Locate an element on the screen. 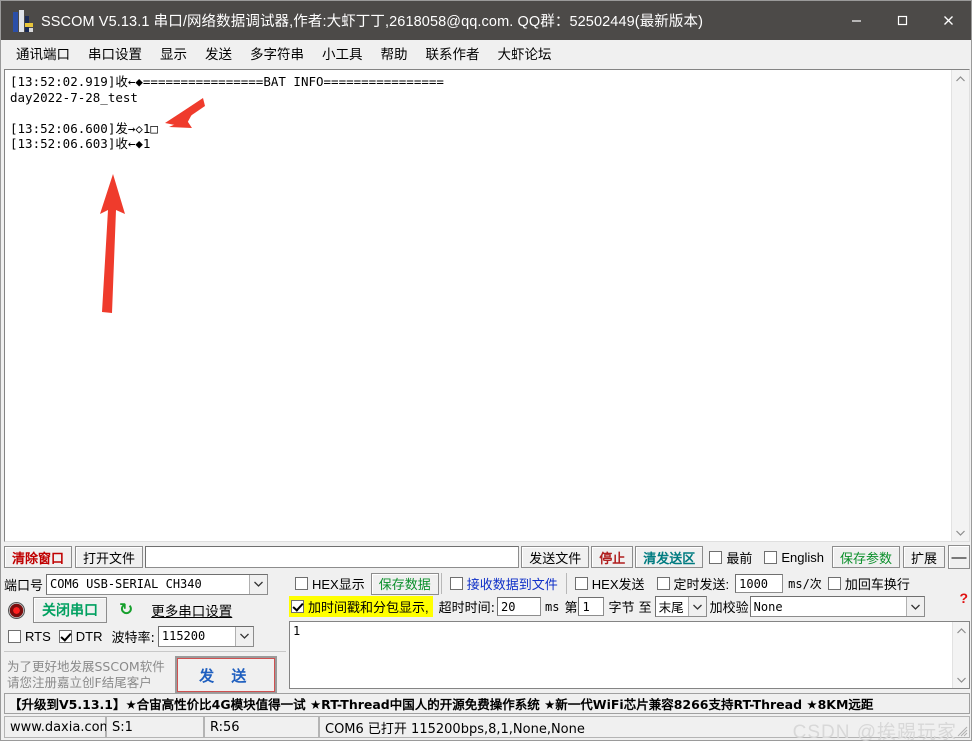  byte-from-input: 1 is located at coordinates (591, 606).